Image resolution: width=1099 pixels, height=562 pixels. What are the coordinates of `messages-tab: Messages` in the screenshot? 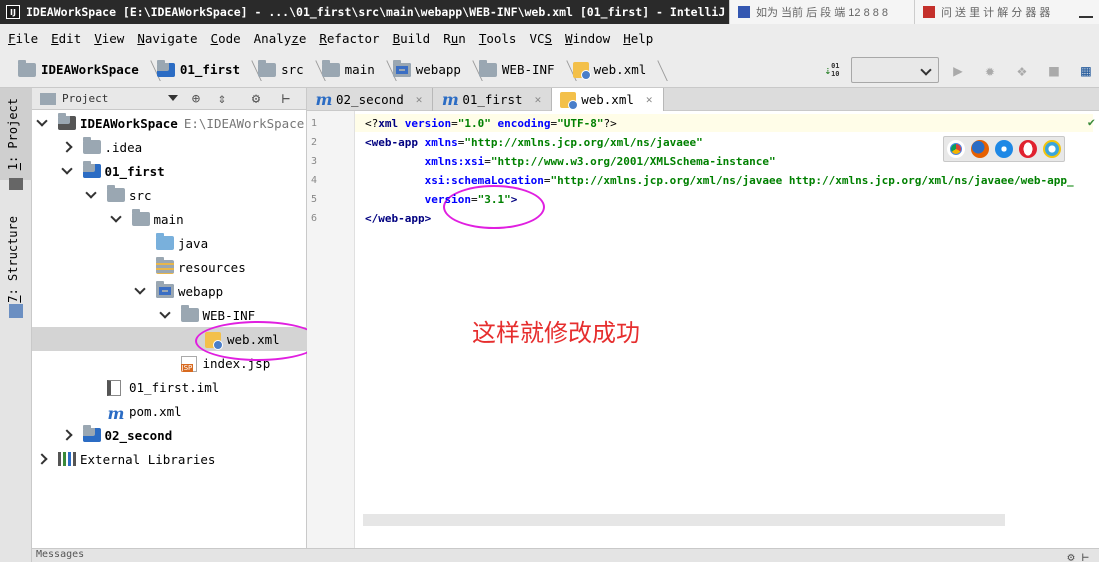 It's located at (60, 554).